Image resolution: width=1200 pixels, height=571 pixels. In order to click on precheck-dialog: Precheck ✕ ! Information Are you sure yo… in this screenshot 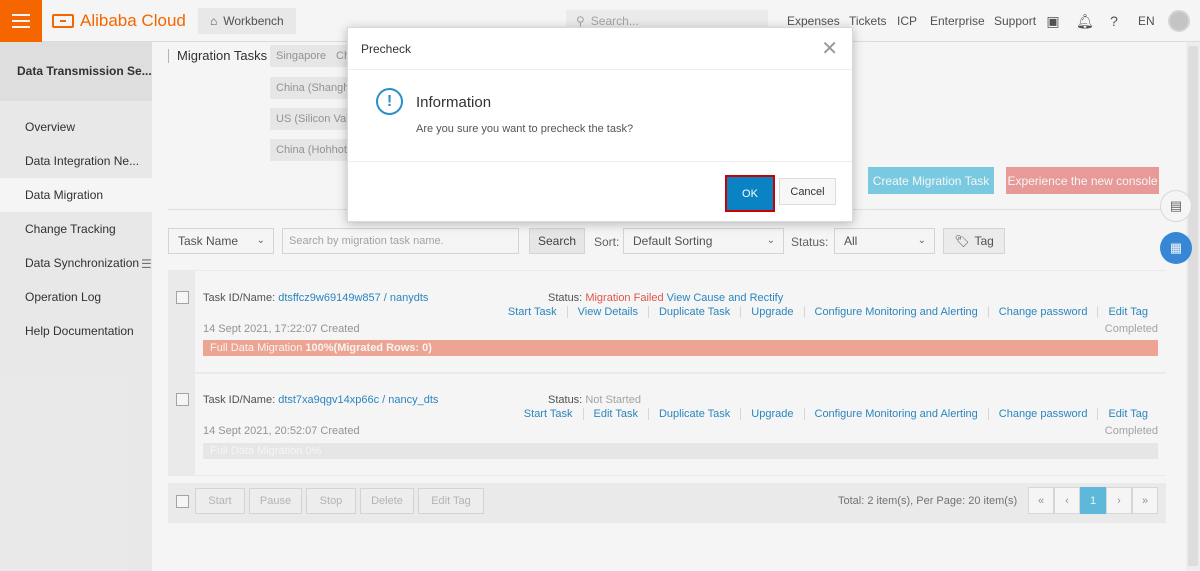, I will do `click(600, 124)`.